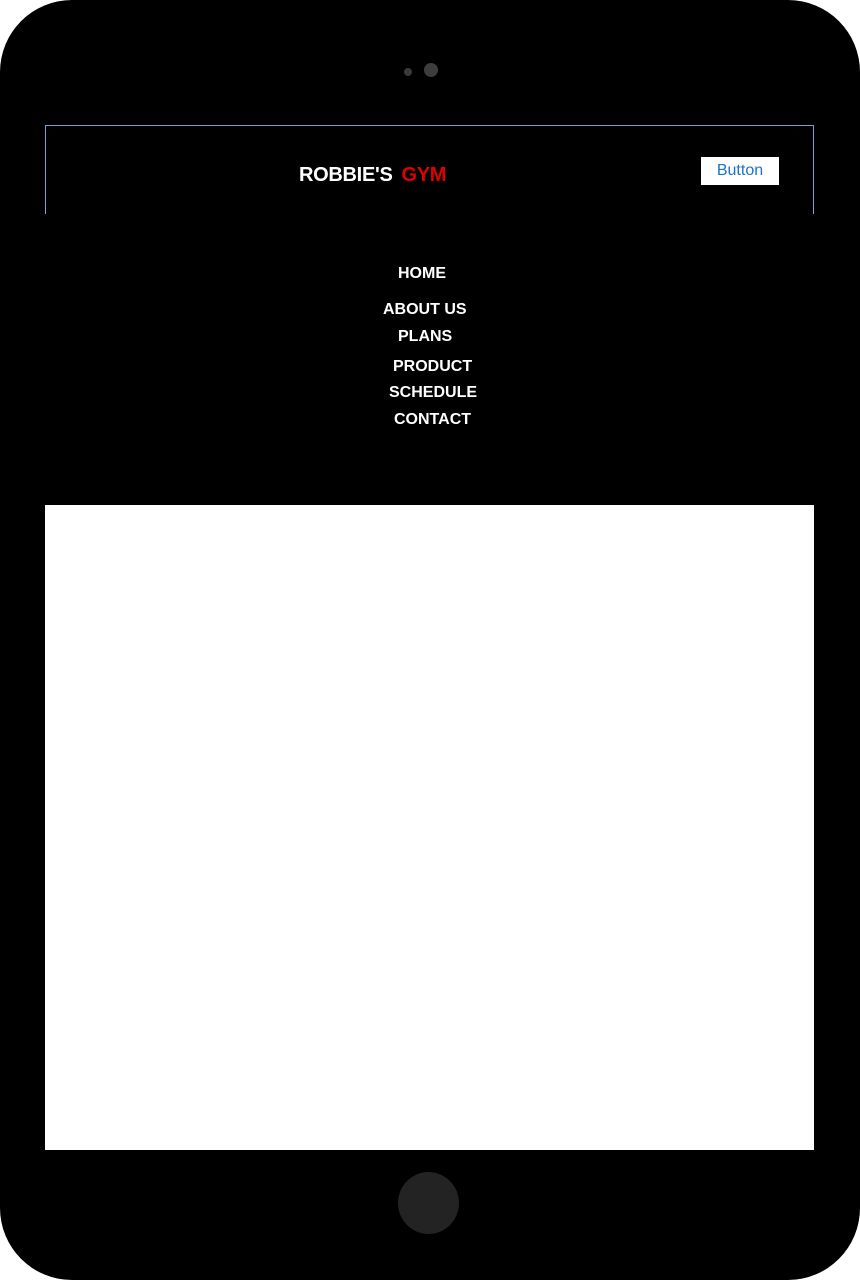  What do you see at coordinates (408, 72) in the screenshot?
I see `sensor-dot` at bounding box center [408, 72].